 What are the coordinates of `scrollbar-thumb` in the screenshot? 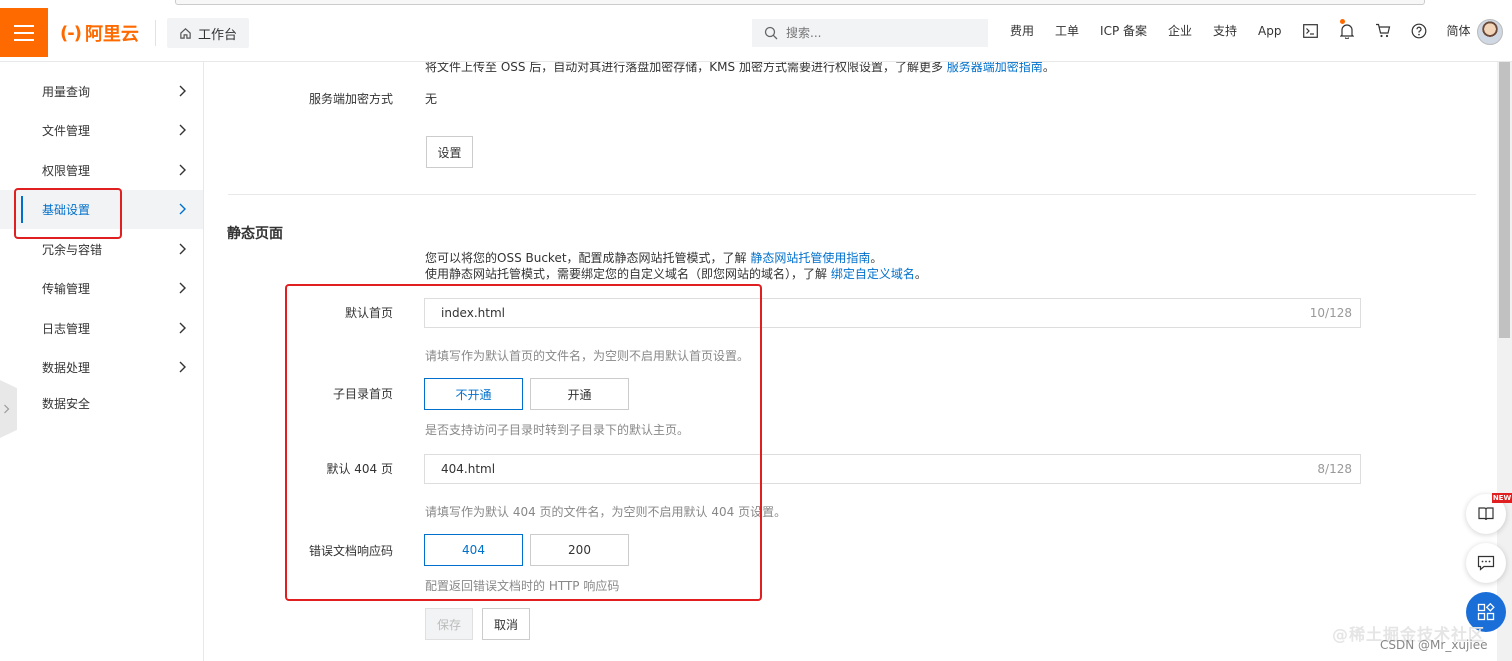 It's located at (1504, 200).